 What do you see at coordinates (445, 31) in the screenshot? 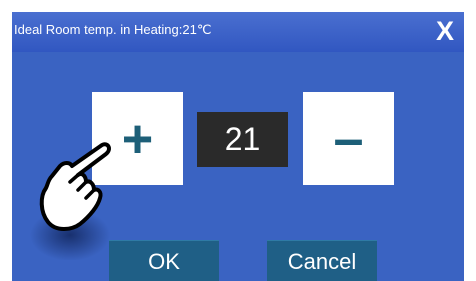
I see `close-button: X` at bounding box center [445, 31].